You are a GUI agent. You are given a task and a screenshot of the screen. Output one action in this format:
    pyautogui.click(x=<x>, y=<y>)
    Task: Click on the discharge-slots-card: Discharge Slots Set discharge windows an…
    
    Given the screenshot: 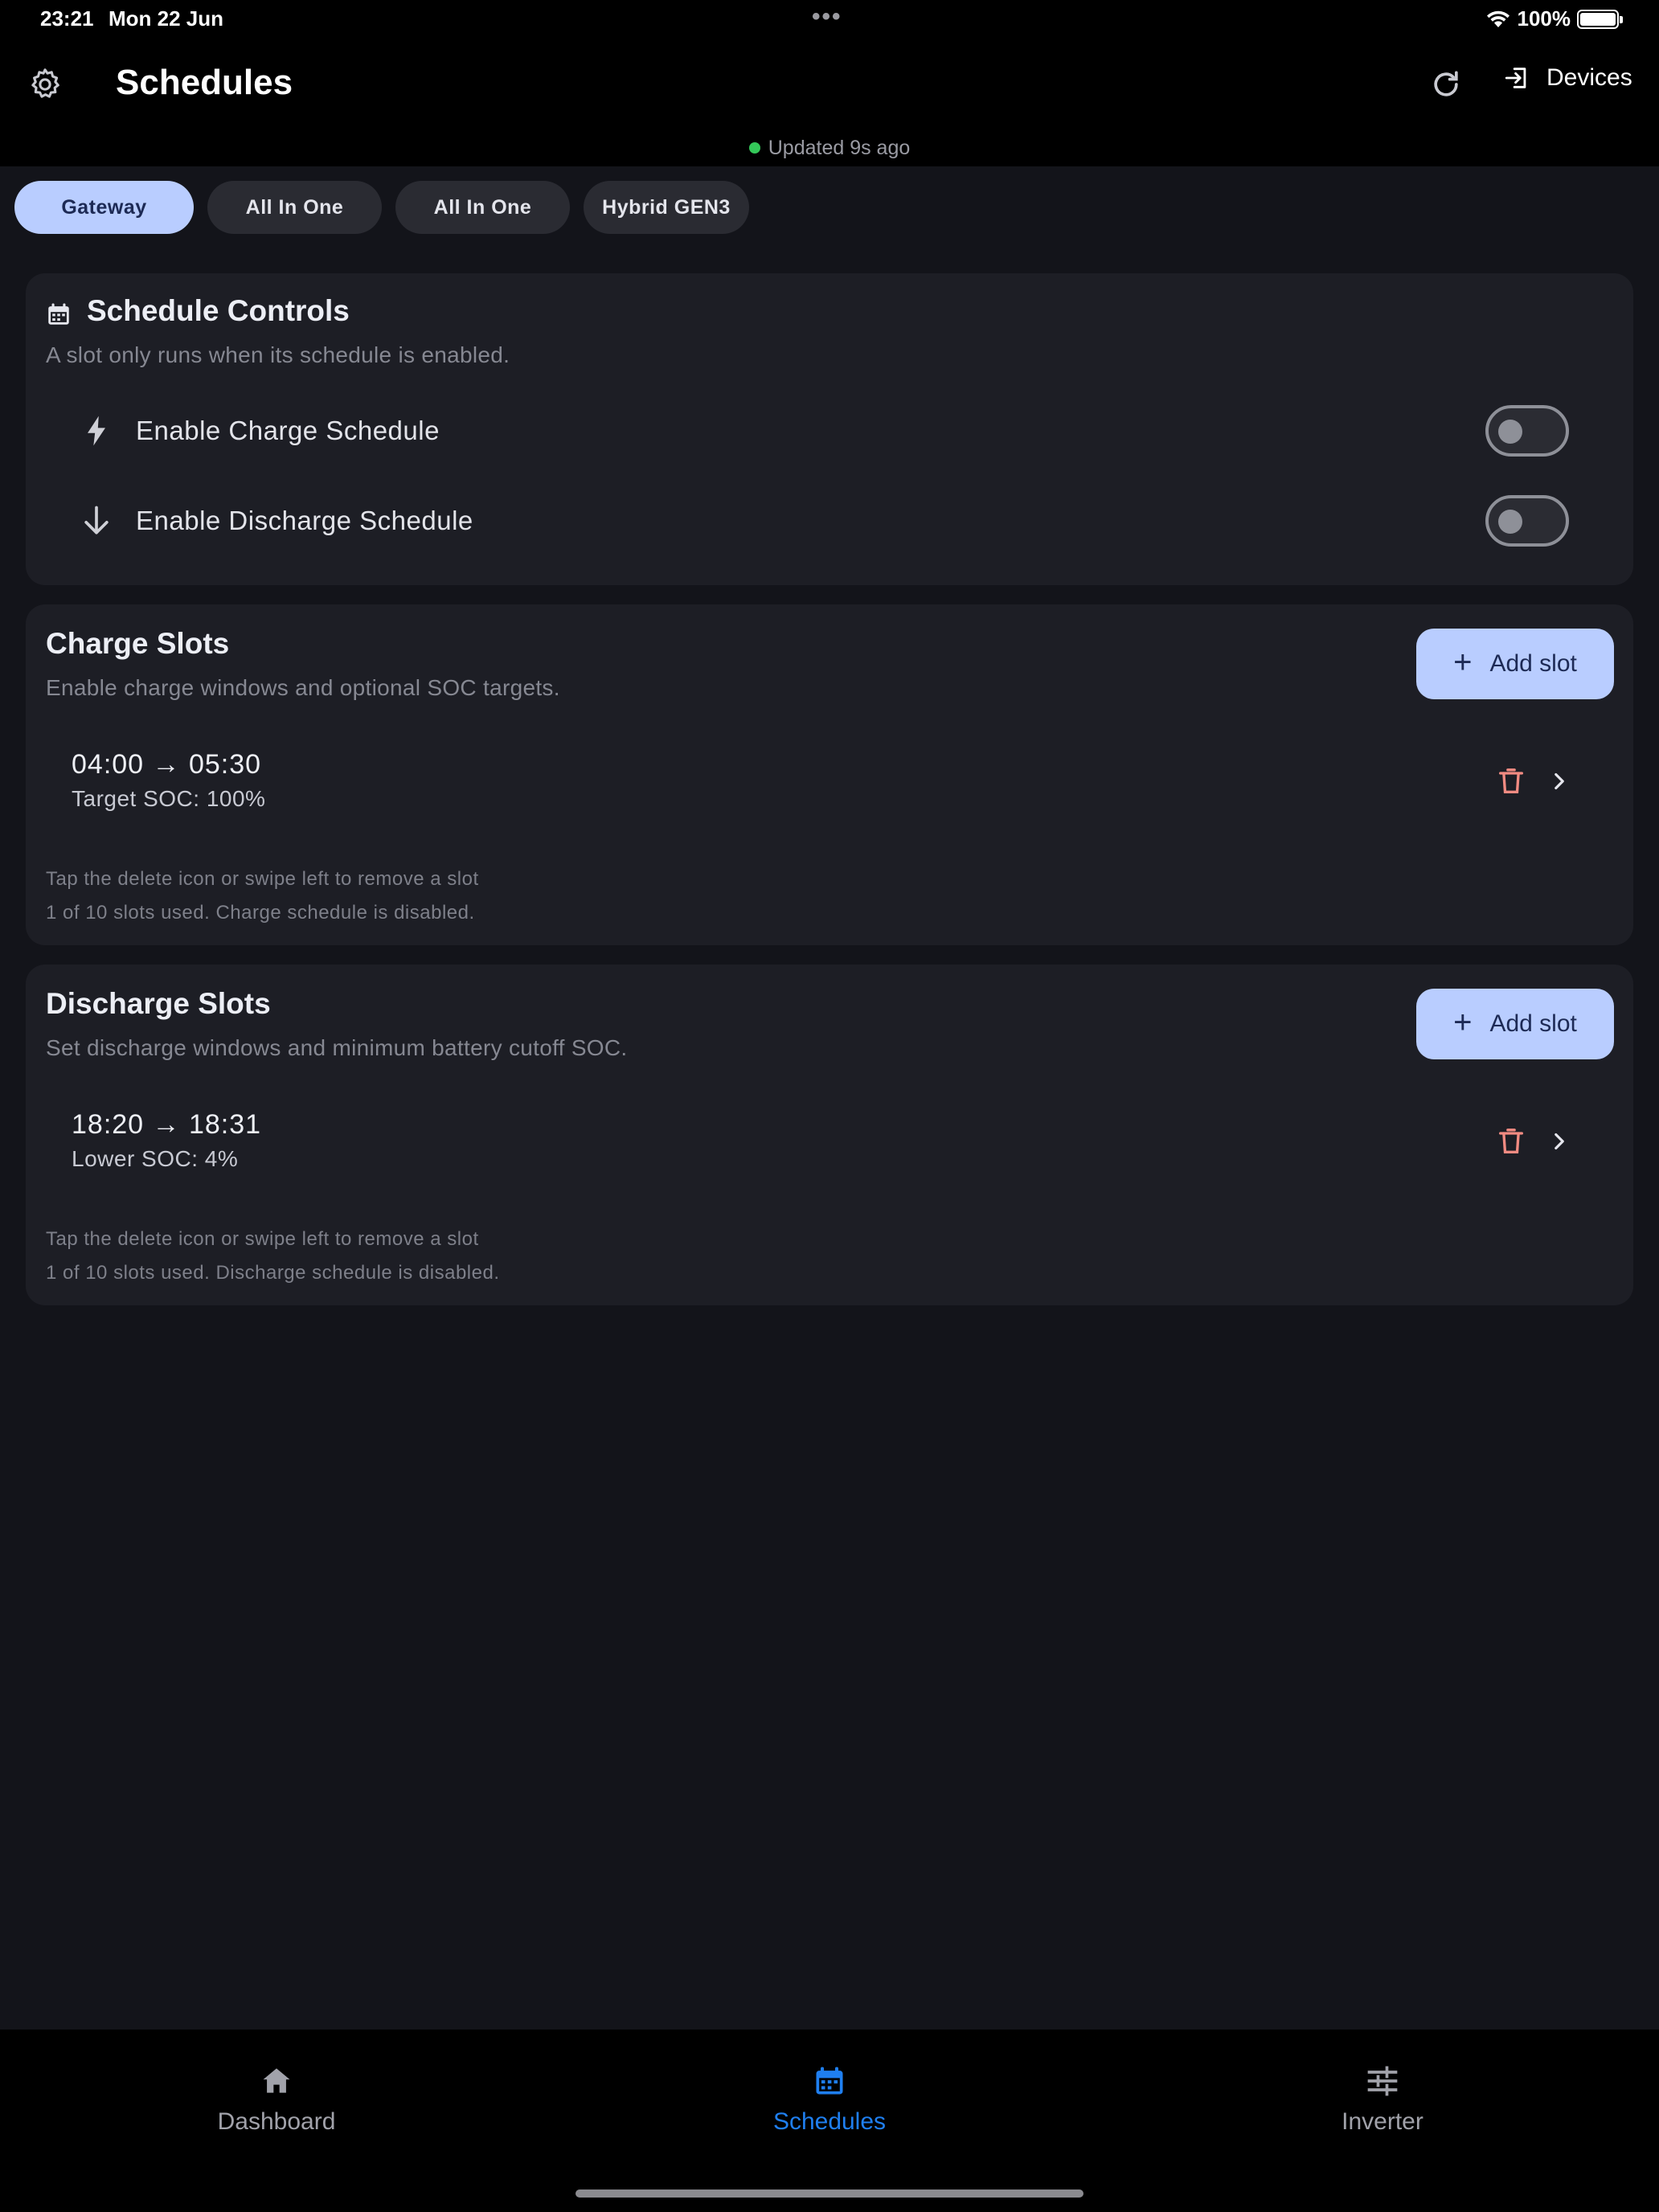 What is the action you would take?
    pyautogui.click(x=829, y=1135)
    